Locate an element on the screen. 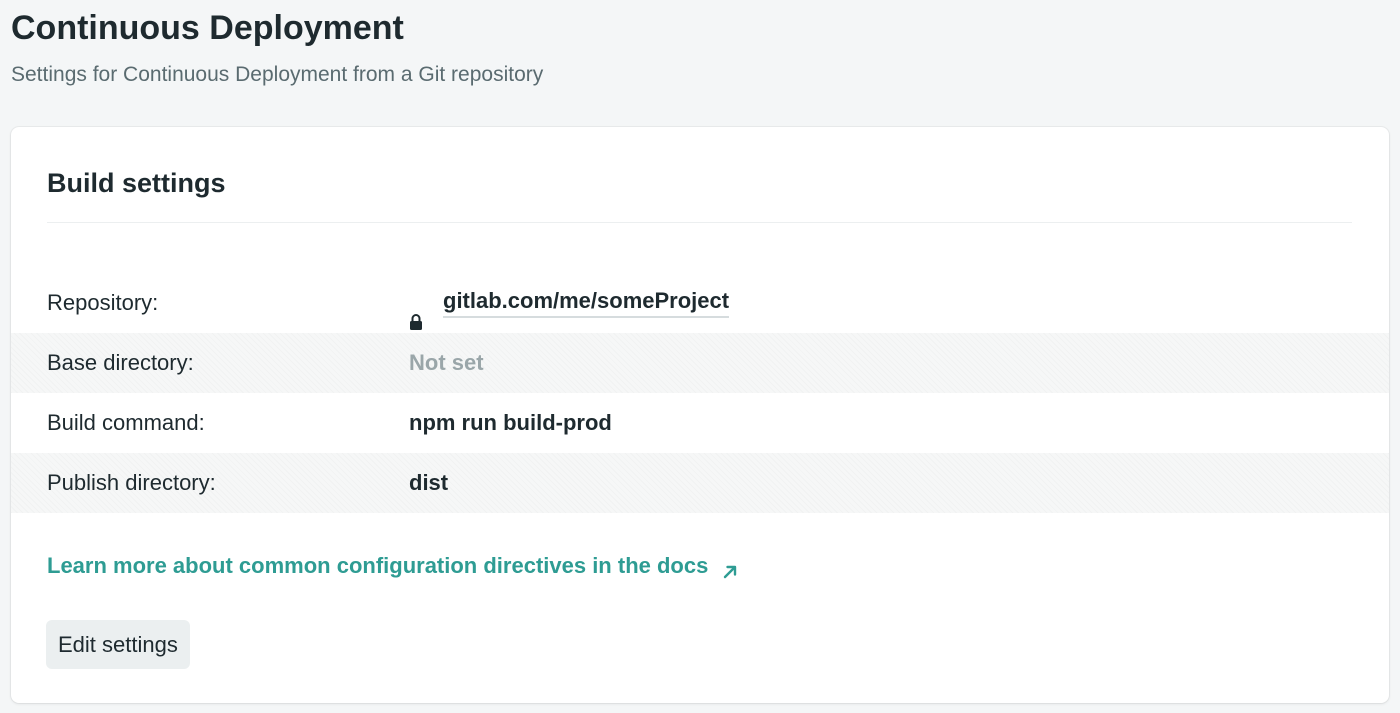 The image size is (1400, 713). external-arrow-icon is located at coordinates (730, 568).